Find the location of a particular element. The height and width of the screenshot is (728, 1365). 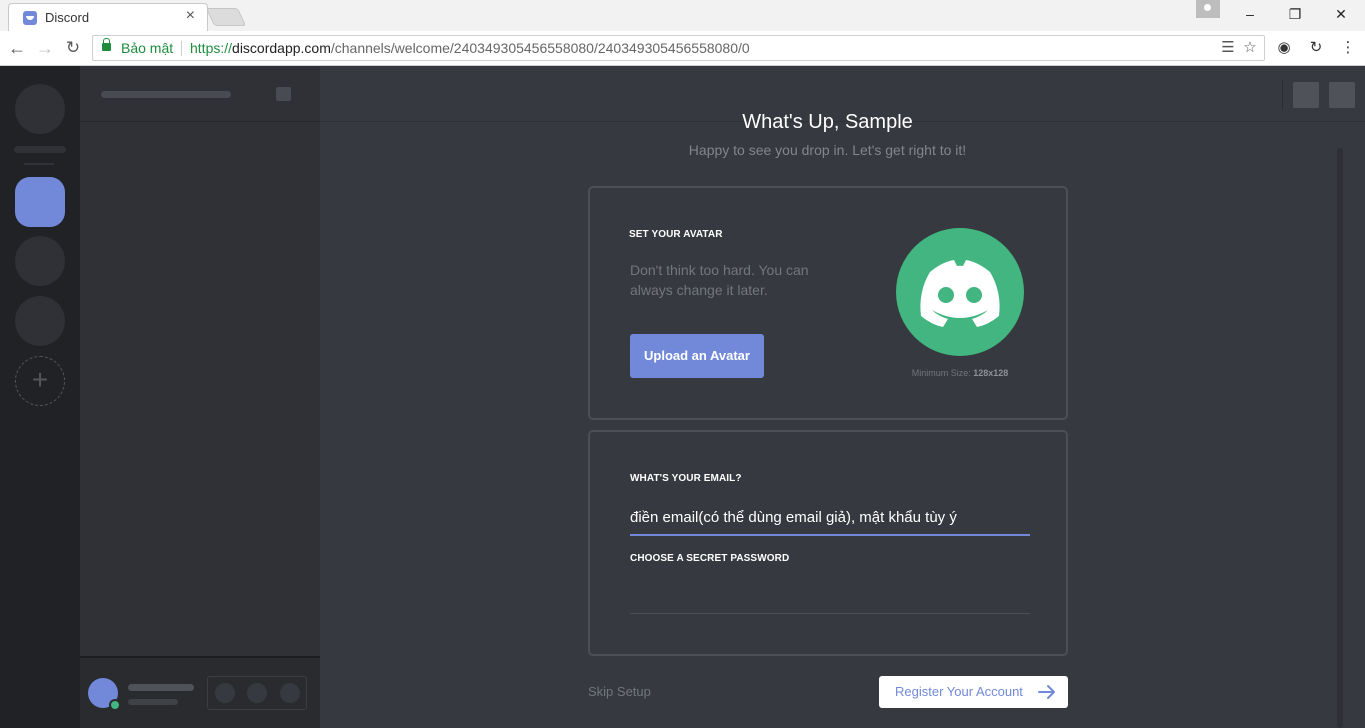

close-tab-icon: × is located at coordinates (190, 16).